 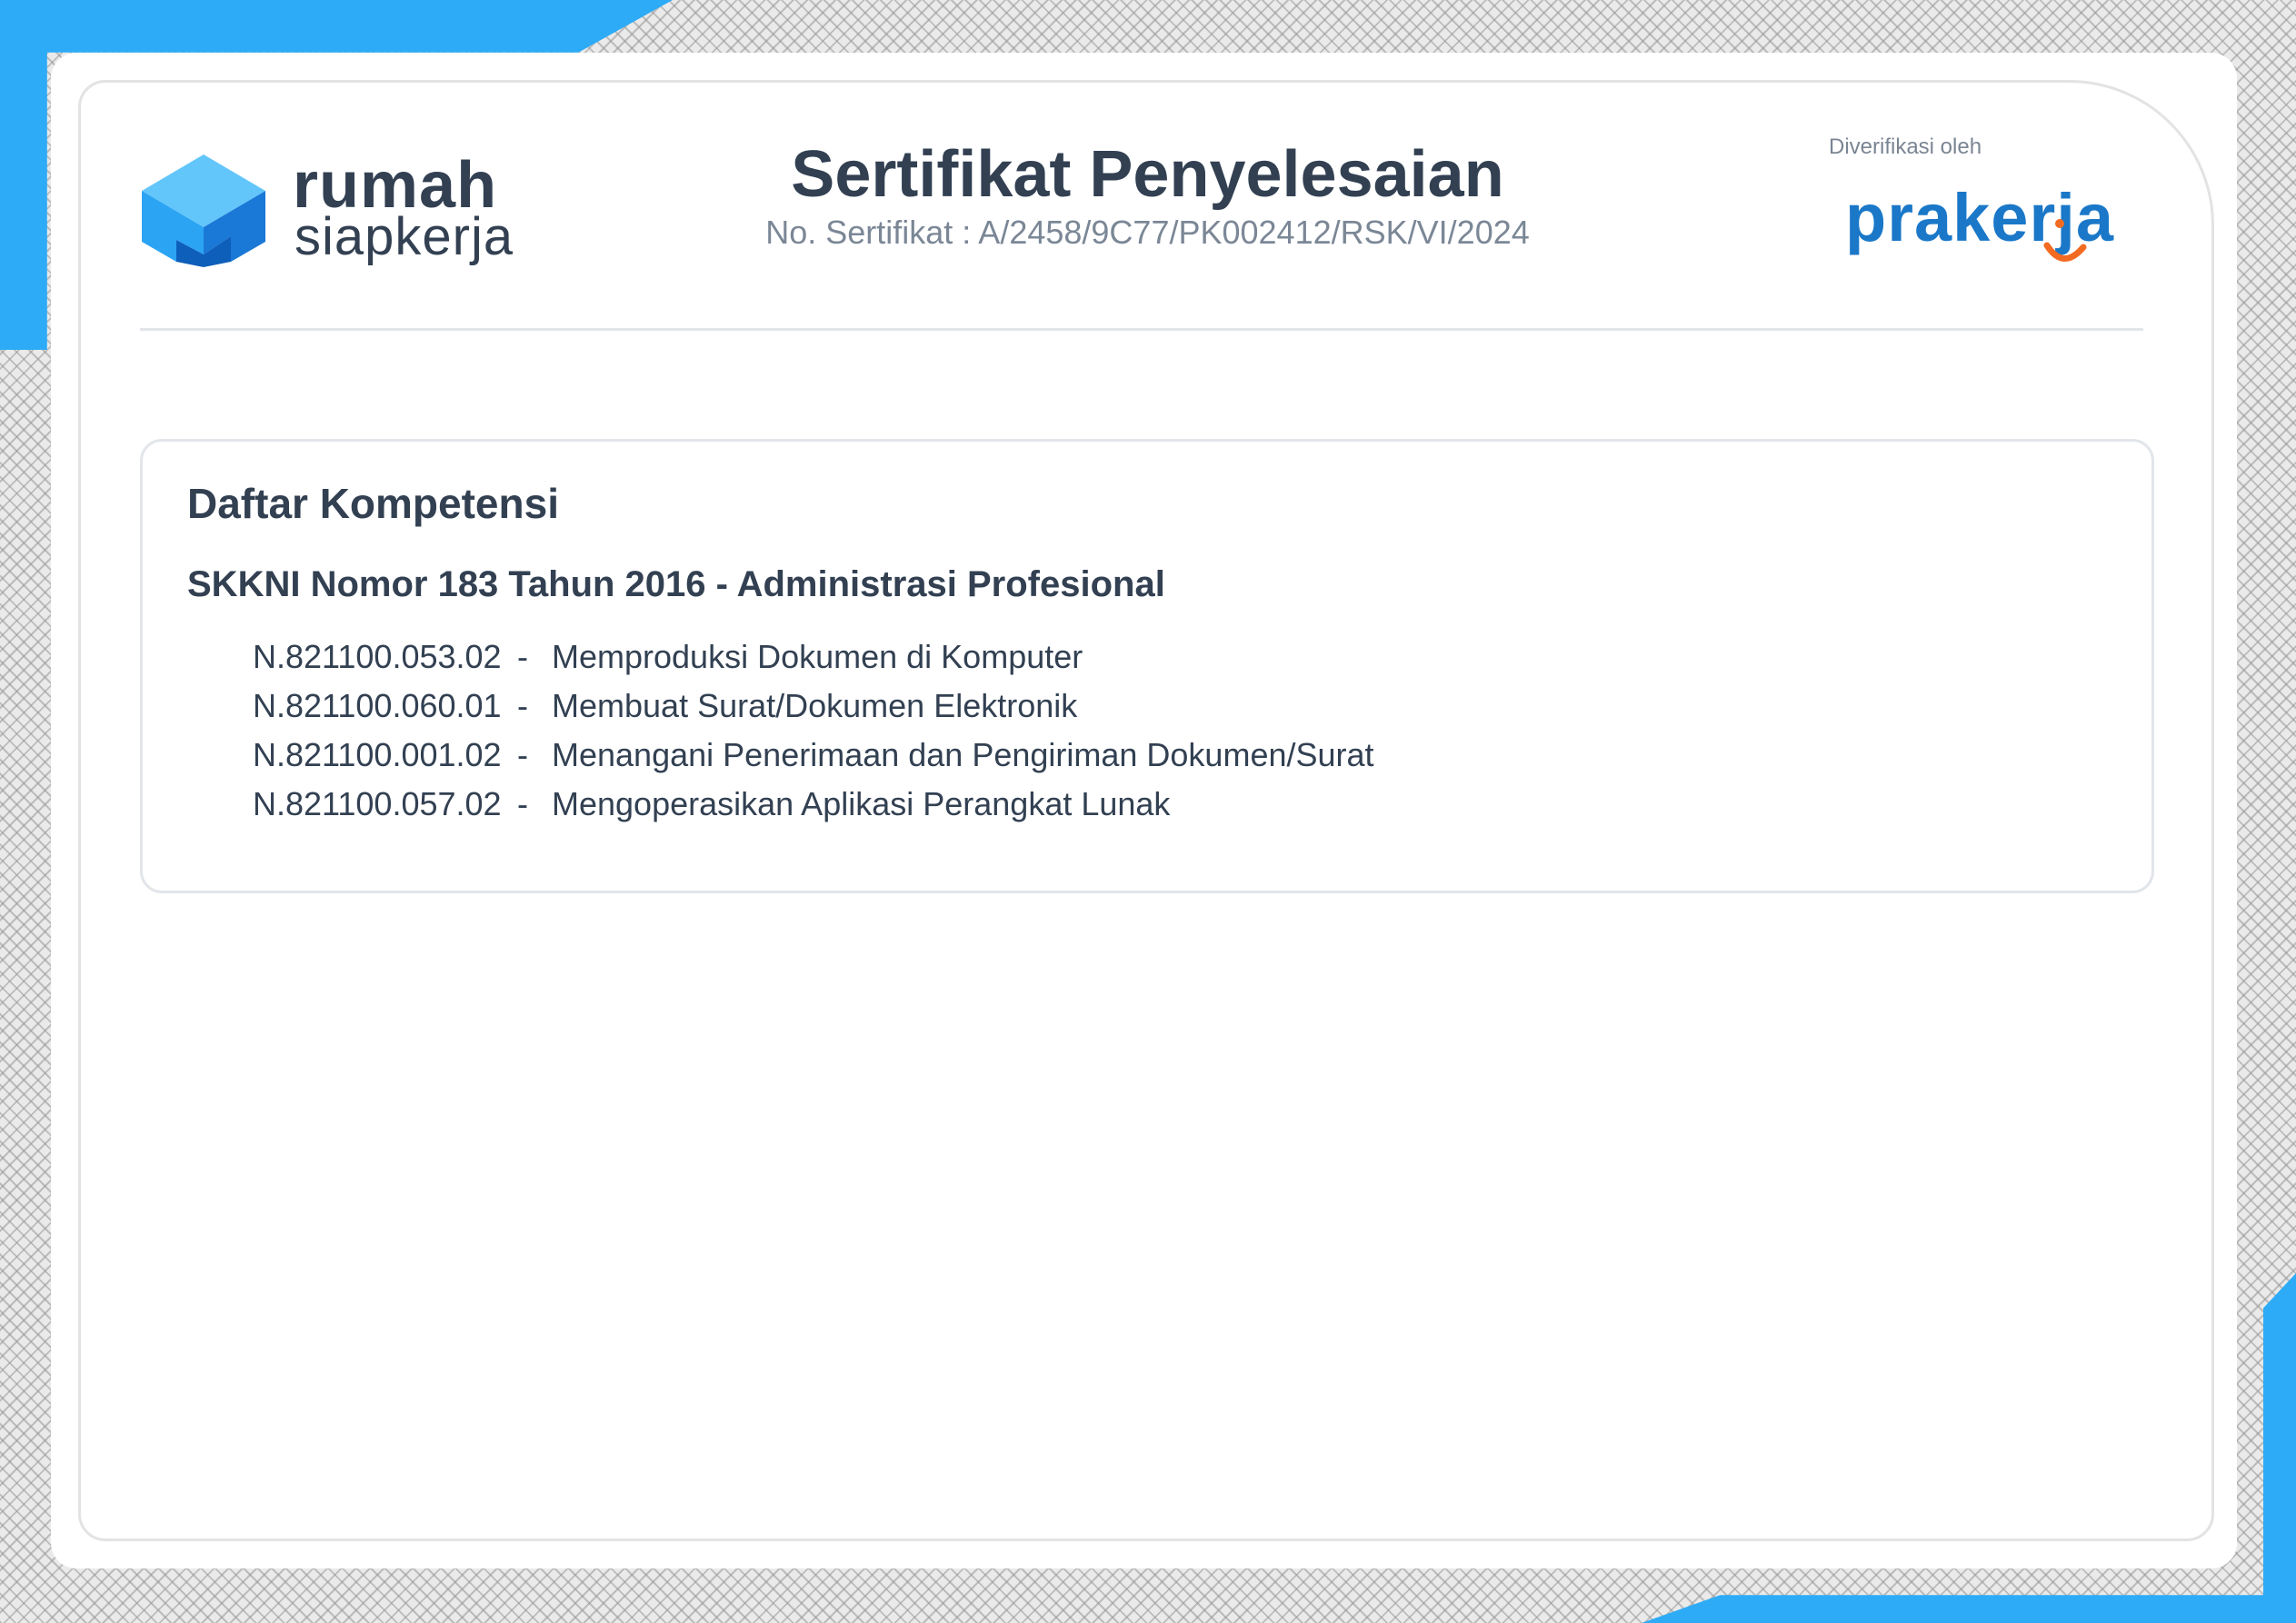 I want to click on verified-by-label: Diverifikasi oleh, so click(x=1905, y=146).